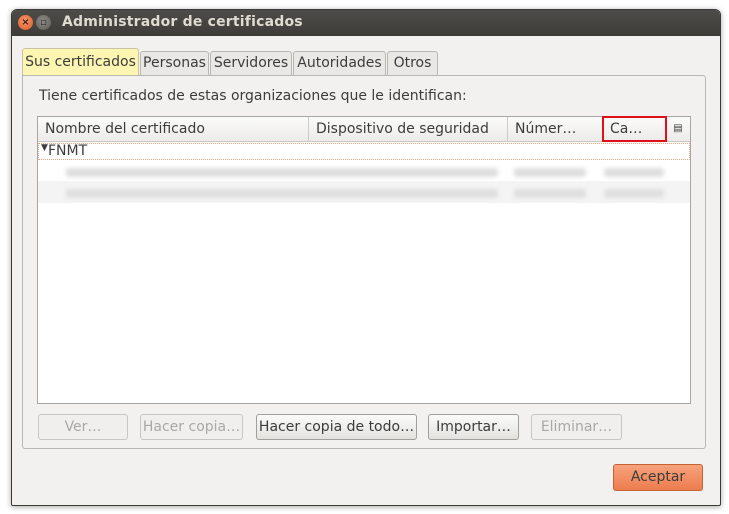  Describe the element at coordinates (658, 477) in the screenshot. I see `accept-button: Aceptar` at that location.